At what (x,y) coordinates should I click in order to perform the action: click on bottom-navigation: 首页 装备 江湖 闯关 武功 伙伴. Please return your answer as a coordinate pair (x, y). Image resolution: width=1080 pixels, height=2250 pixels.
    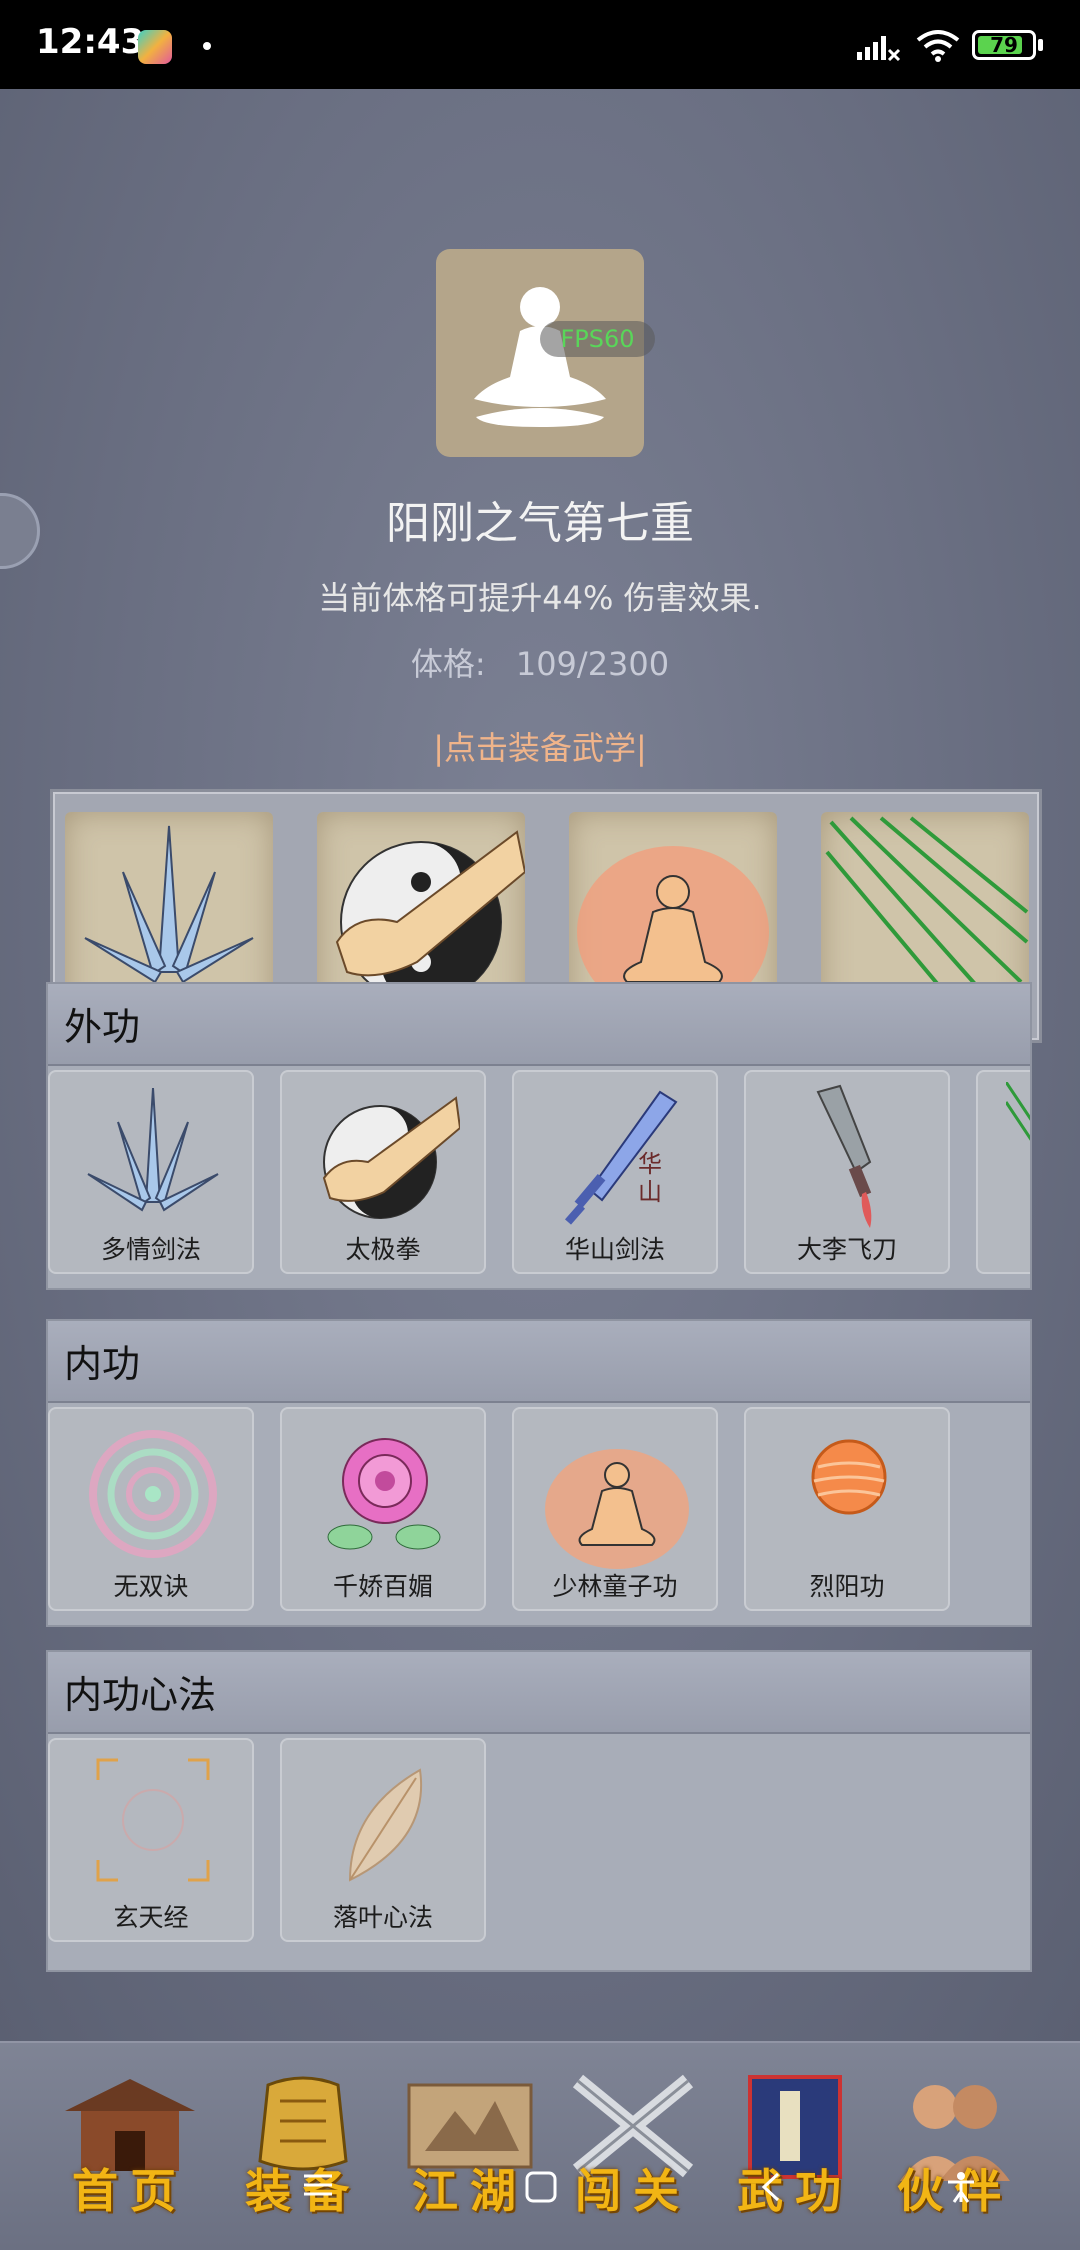
    Looking at the image, I should click on (540, 2145).